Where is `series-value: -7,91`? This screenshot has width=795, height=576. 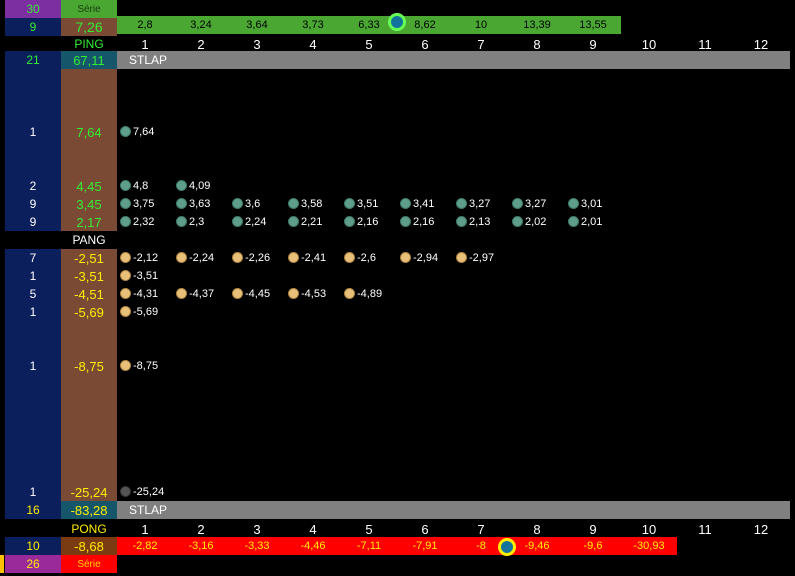 series-value: -7,91 is located at coordinates (425, 546).